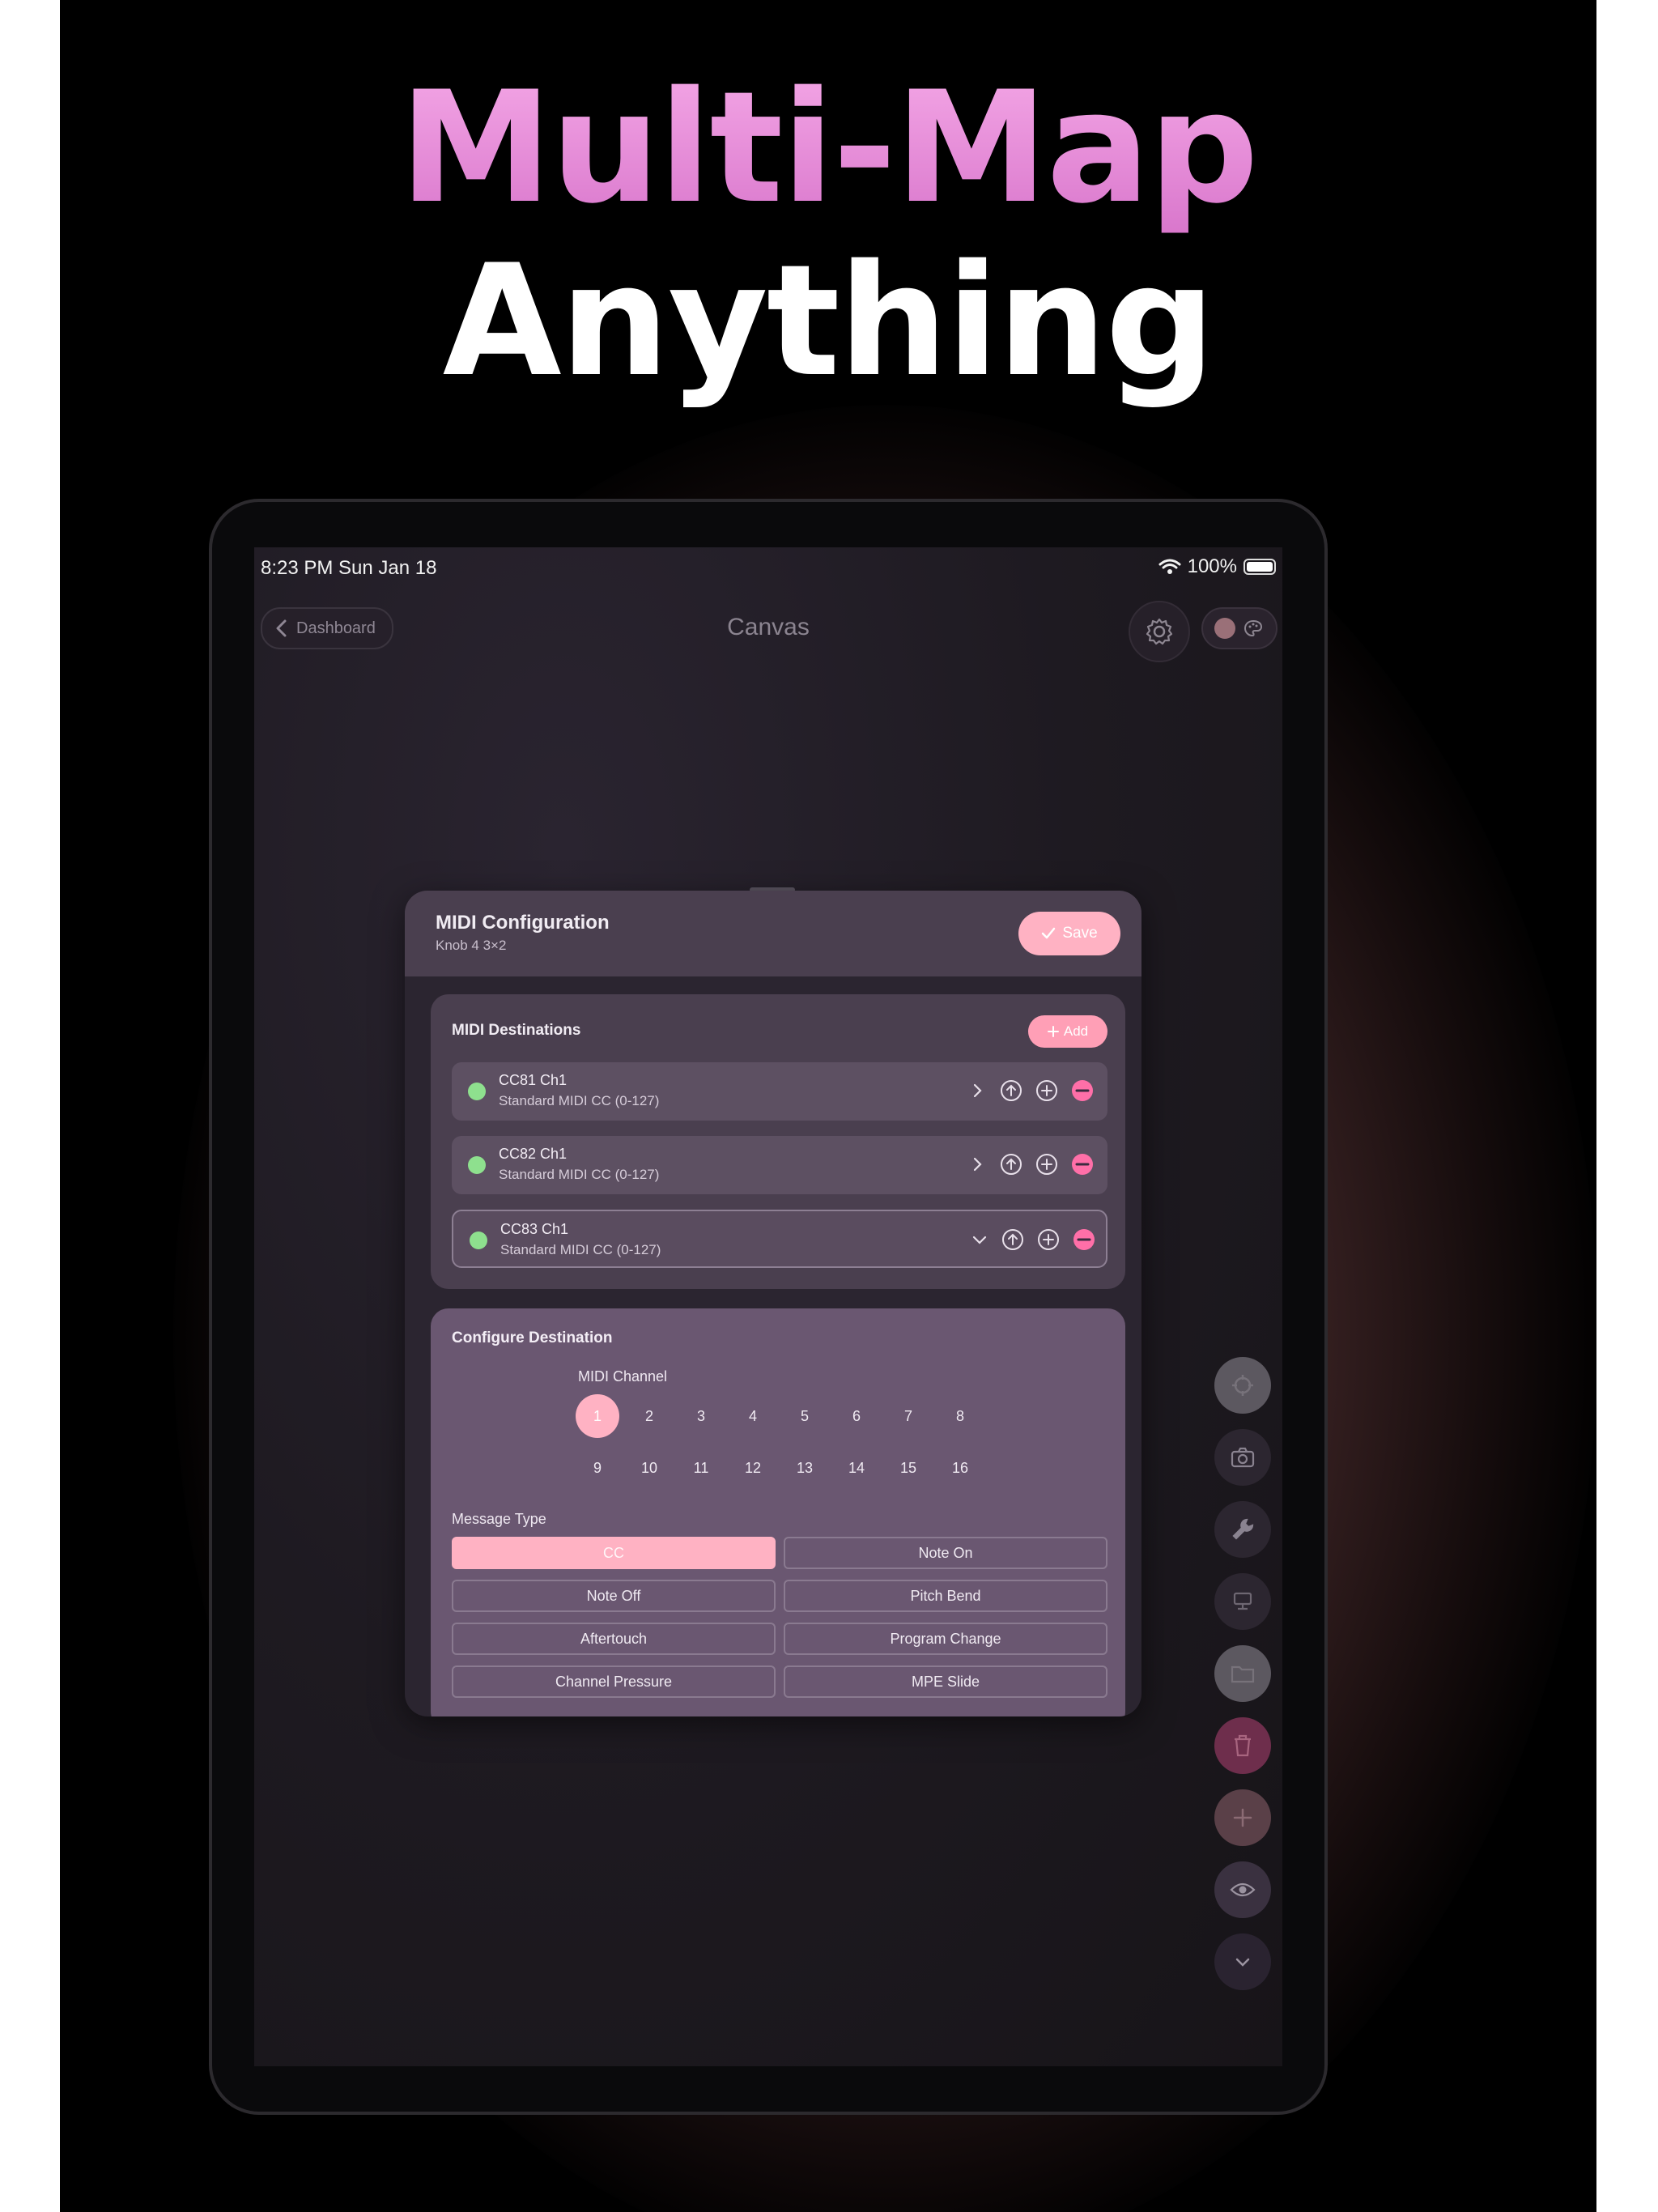  What do you see at coordinates (1212, 566) in the screenshot?
I see `battery-percent: 100%` at bounding box center [1212, 566].